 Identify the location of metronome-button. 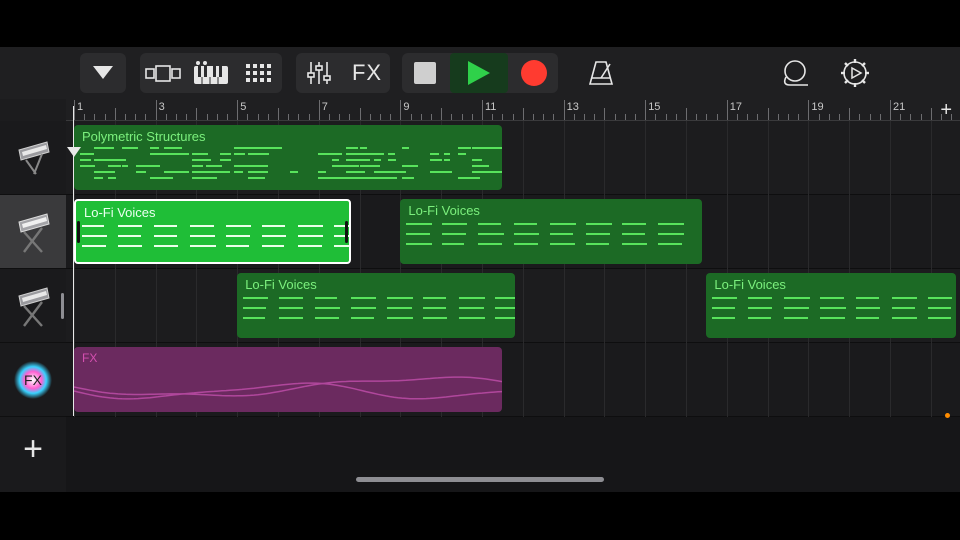
(601, 73).